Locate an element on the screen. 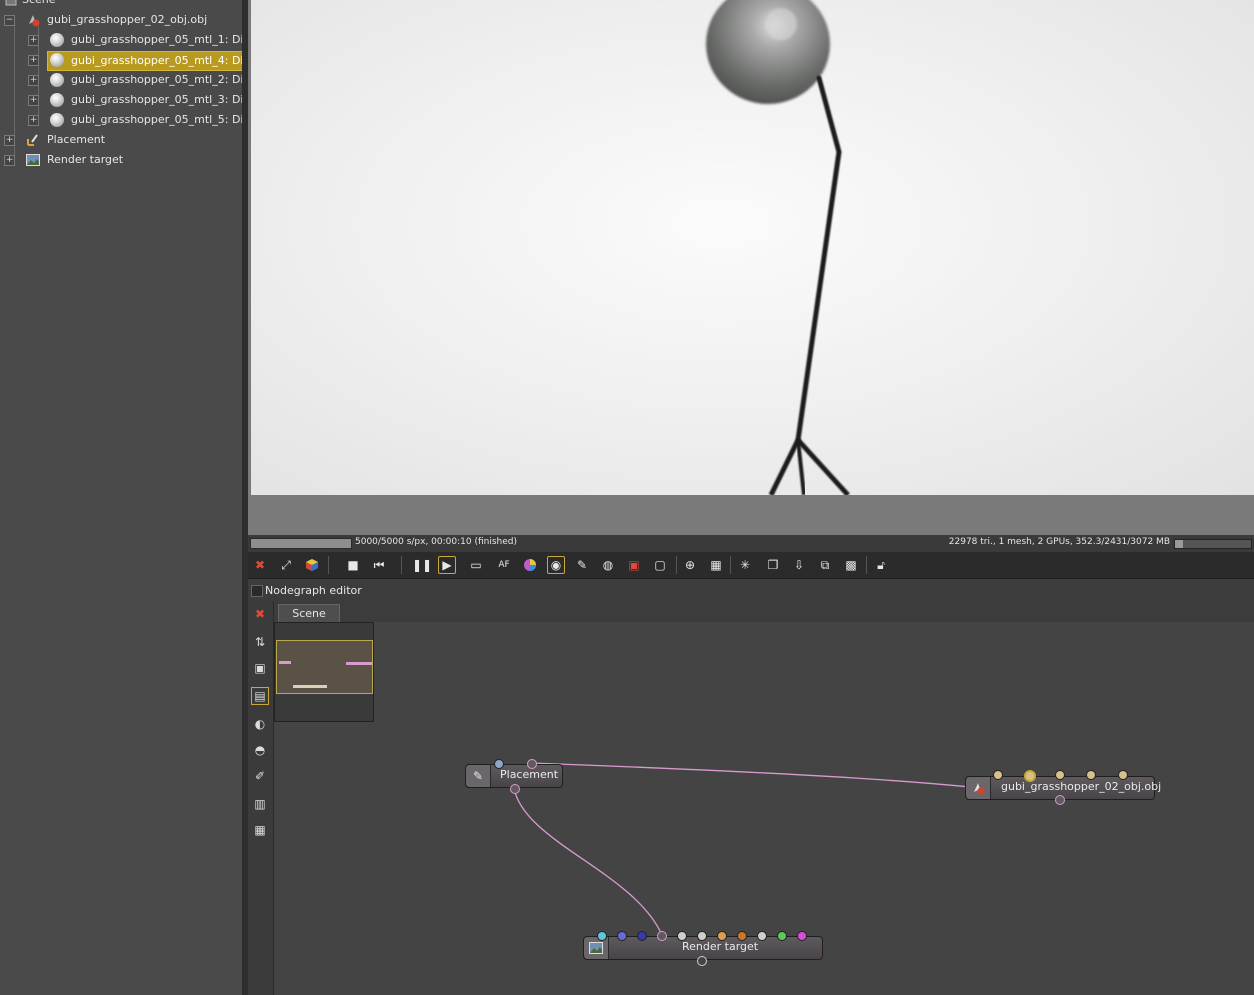 This screenshot has width=1254, height=995. render-progress-bar is located at coordinates (301, 543).